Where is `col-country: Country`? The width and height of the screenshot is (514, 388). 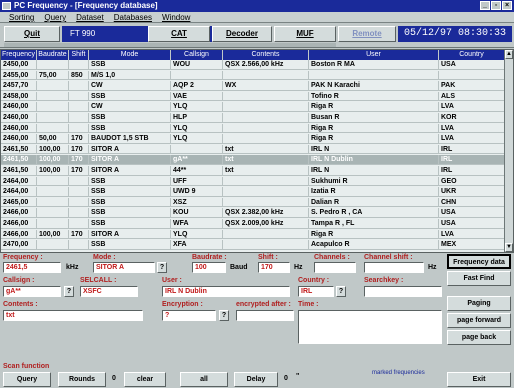 col-country: Country is located at coordinates (472, 55).